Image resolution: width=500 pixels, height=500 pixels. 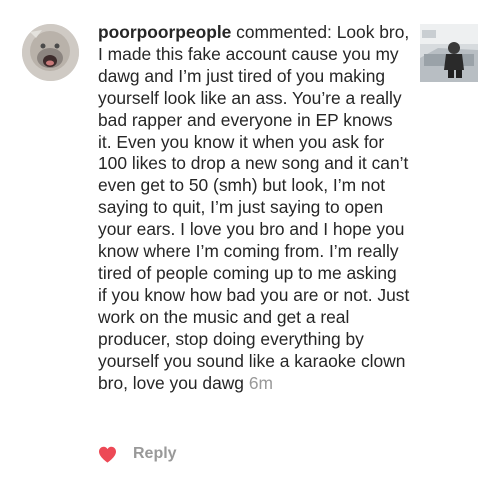 I want to click on comment-actions: Reply, so click(x=137, y=454).